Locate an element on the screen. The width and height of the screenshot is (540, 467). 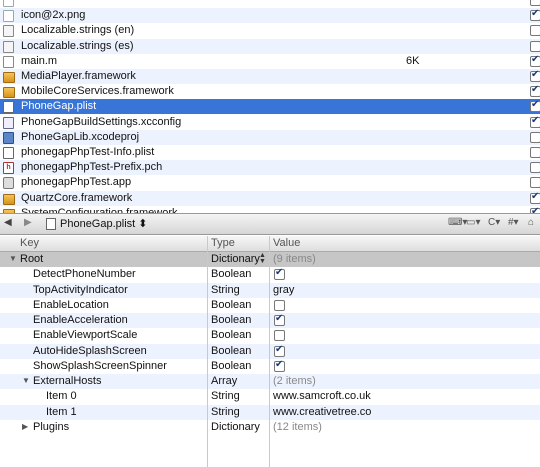
plist-row: EnableLocation Boolean is located at coordinates (270, 305).